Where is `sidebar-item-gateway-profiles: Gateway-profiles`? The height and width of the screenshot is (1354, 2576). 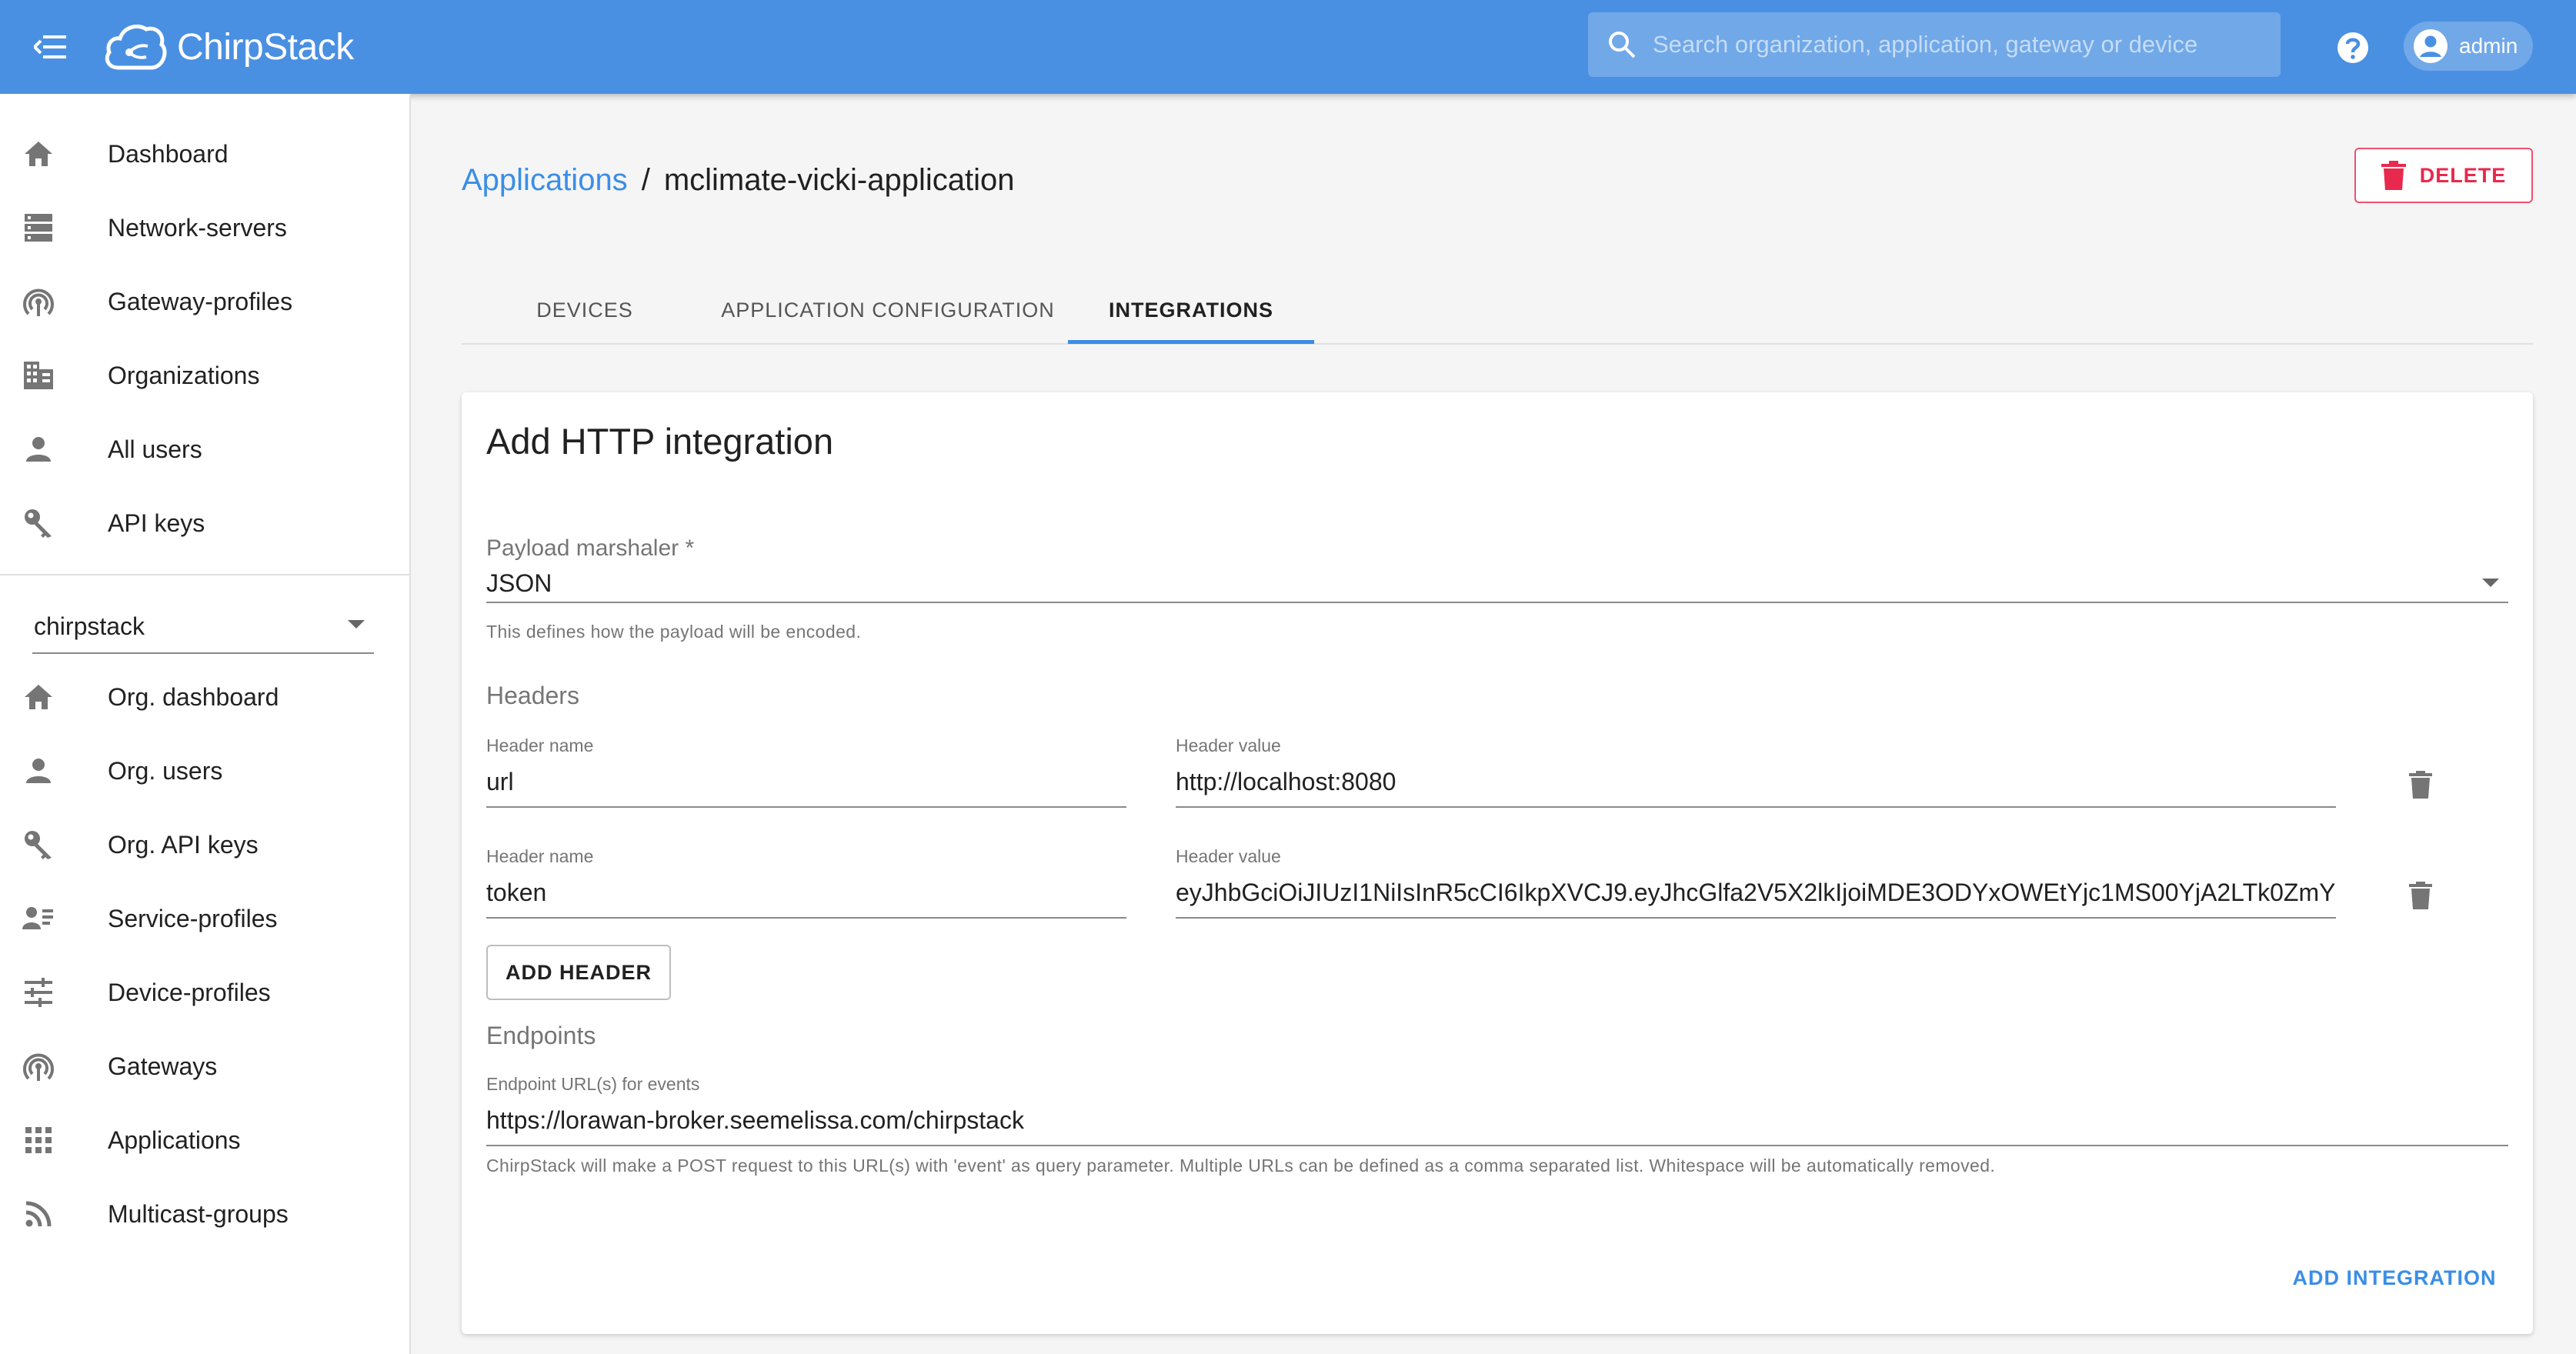 sidebar-item-gateway-profiles: Gateway-profiles is located at coordinates (204, 301).